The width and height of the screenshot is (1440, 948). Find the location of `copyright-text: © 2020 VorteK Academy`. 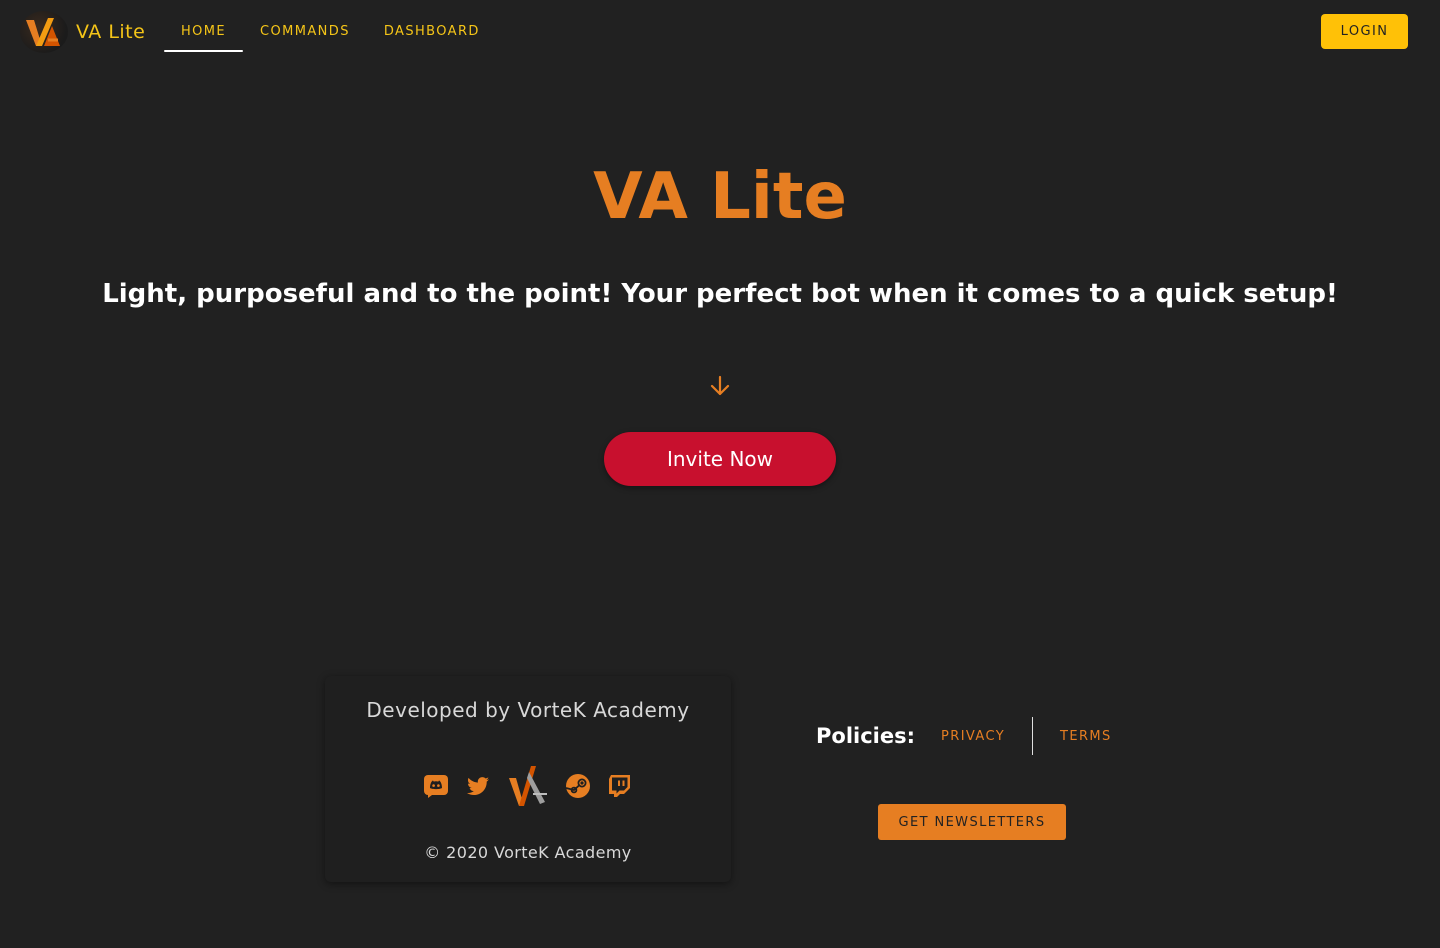

copyright-text: © 2020 VorteK Academy is located at coordinates (528, 852).